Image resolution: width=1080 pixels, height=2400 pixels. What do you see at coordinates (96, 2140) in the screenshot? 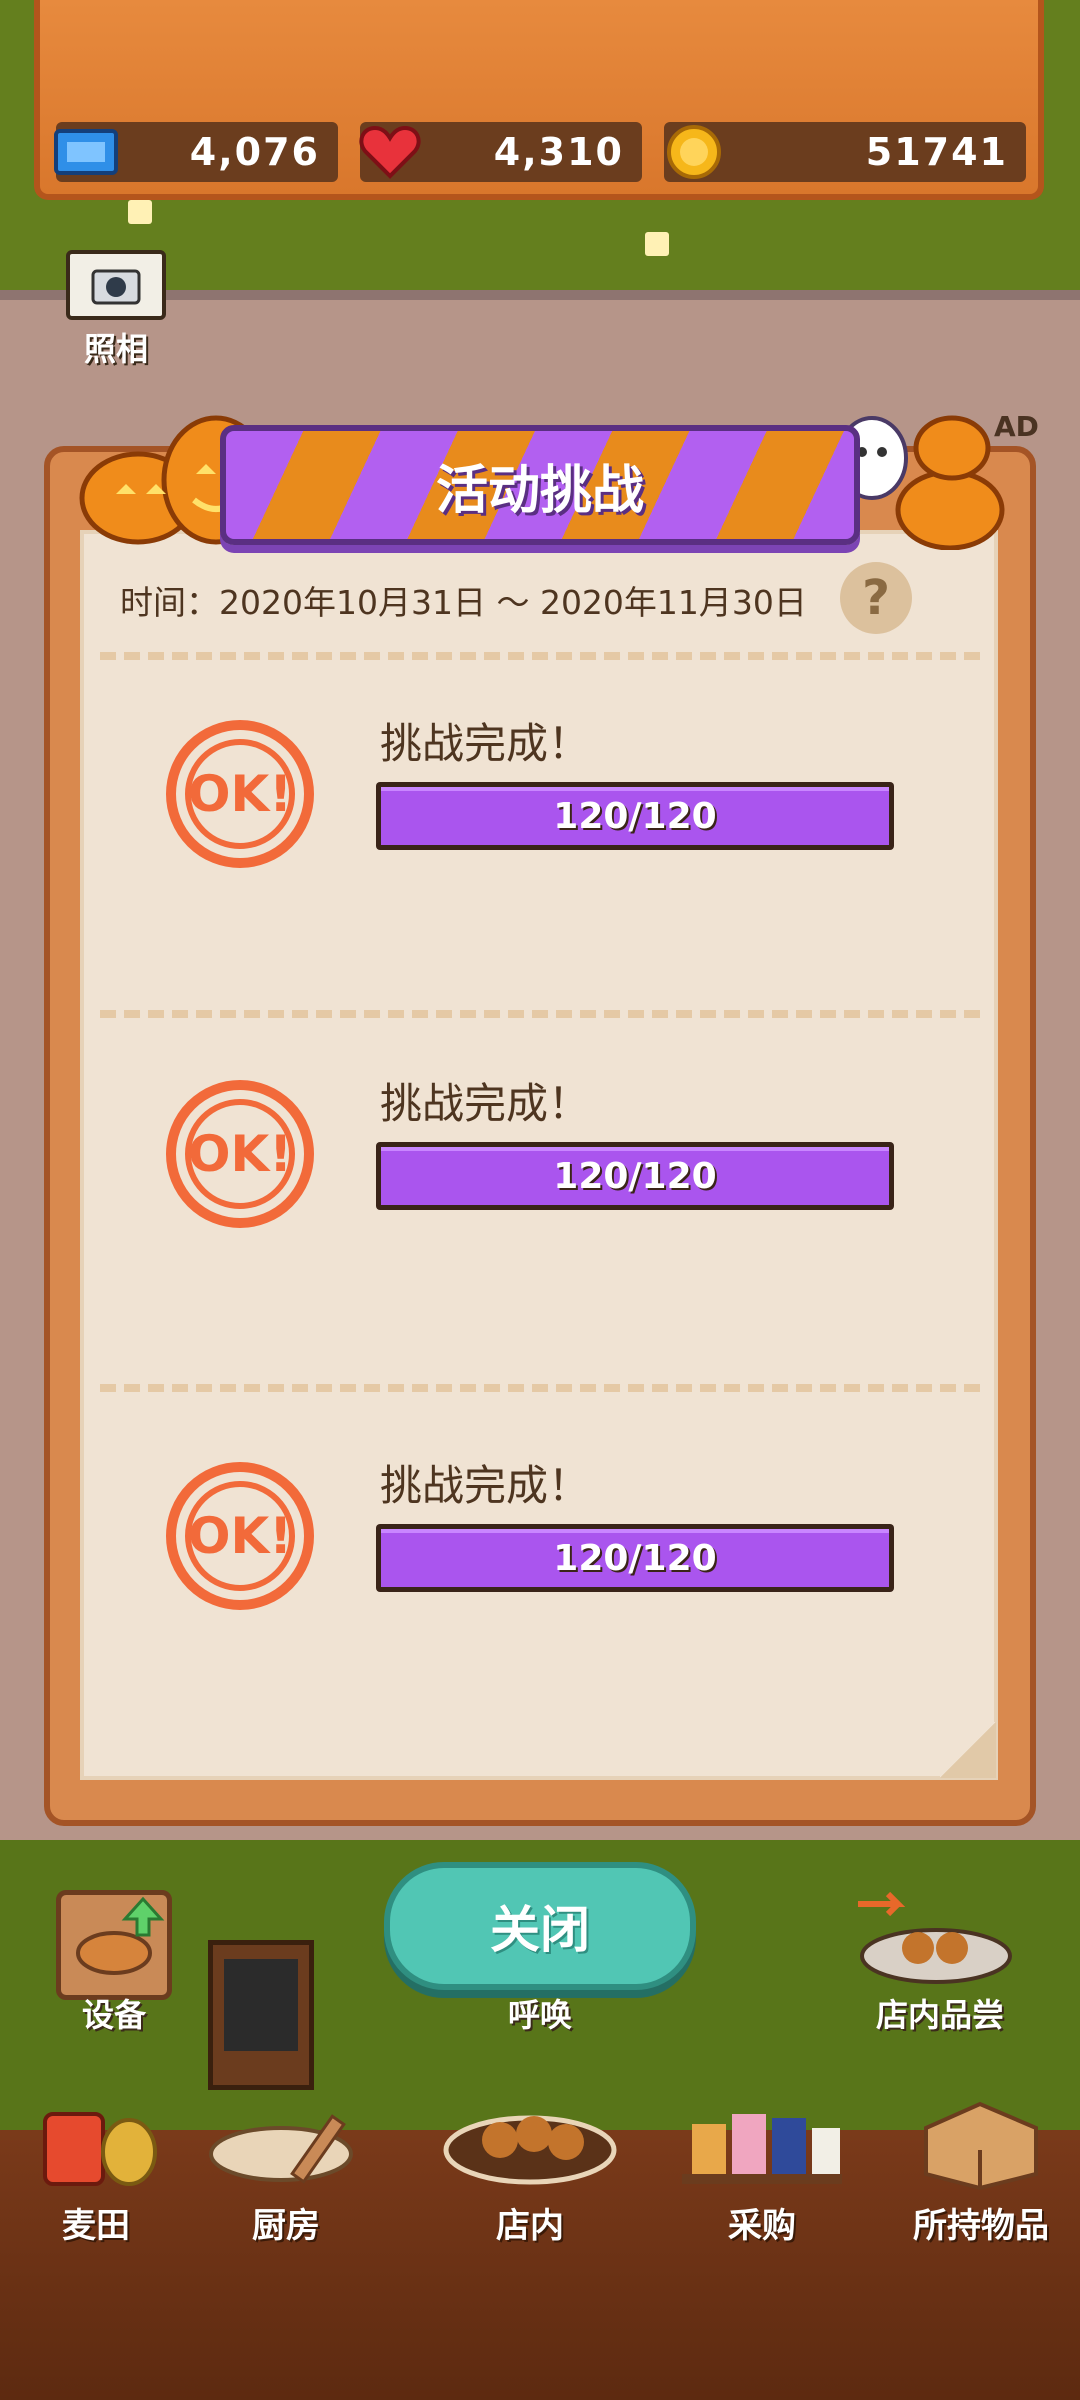
I see `wheat-field-icon` at bounding box center [96, 2140].